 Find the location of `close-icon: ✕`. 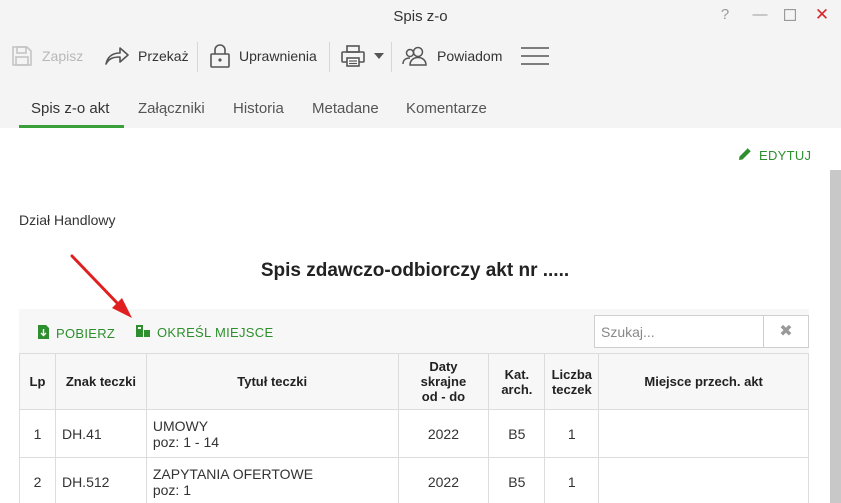

close-icon: ✕ is located at coordinates (822, 15).